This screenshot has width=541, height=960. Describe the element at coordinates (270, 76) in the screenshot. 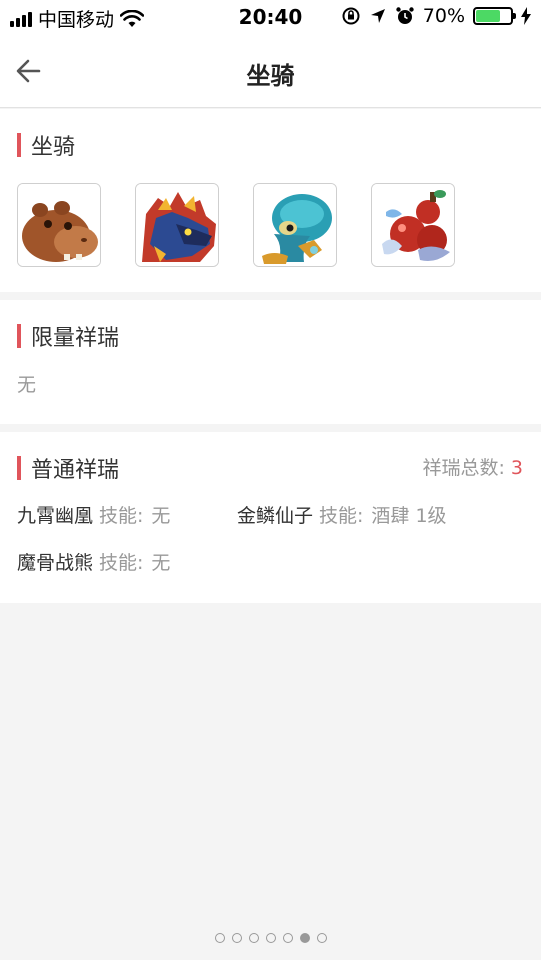

I see `page-title: 坐骑` at that location.